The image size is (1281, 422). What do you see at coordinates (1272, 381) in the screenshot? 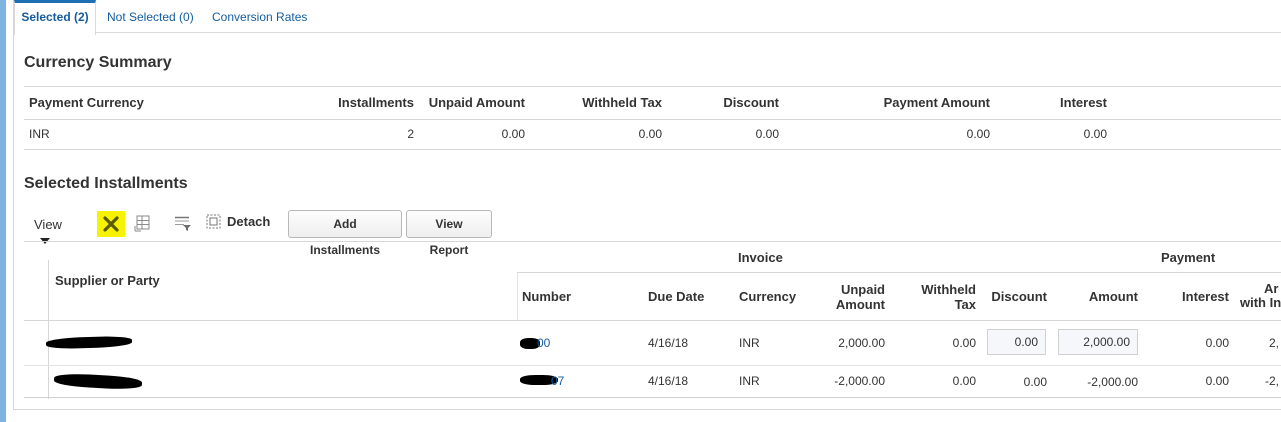
I see `cell-amount-with-interest: -2,` at bounding box center [1272, 381].